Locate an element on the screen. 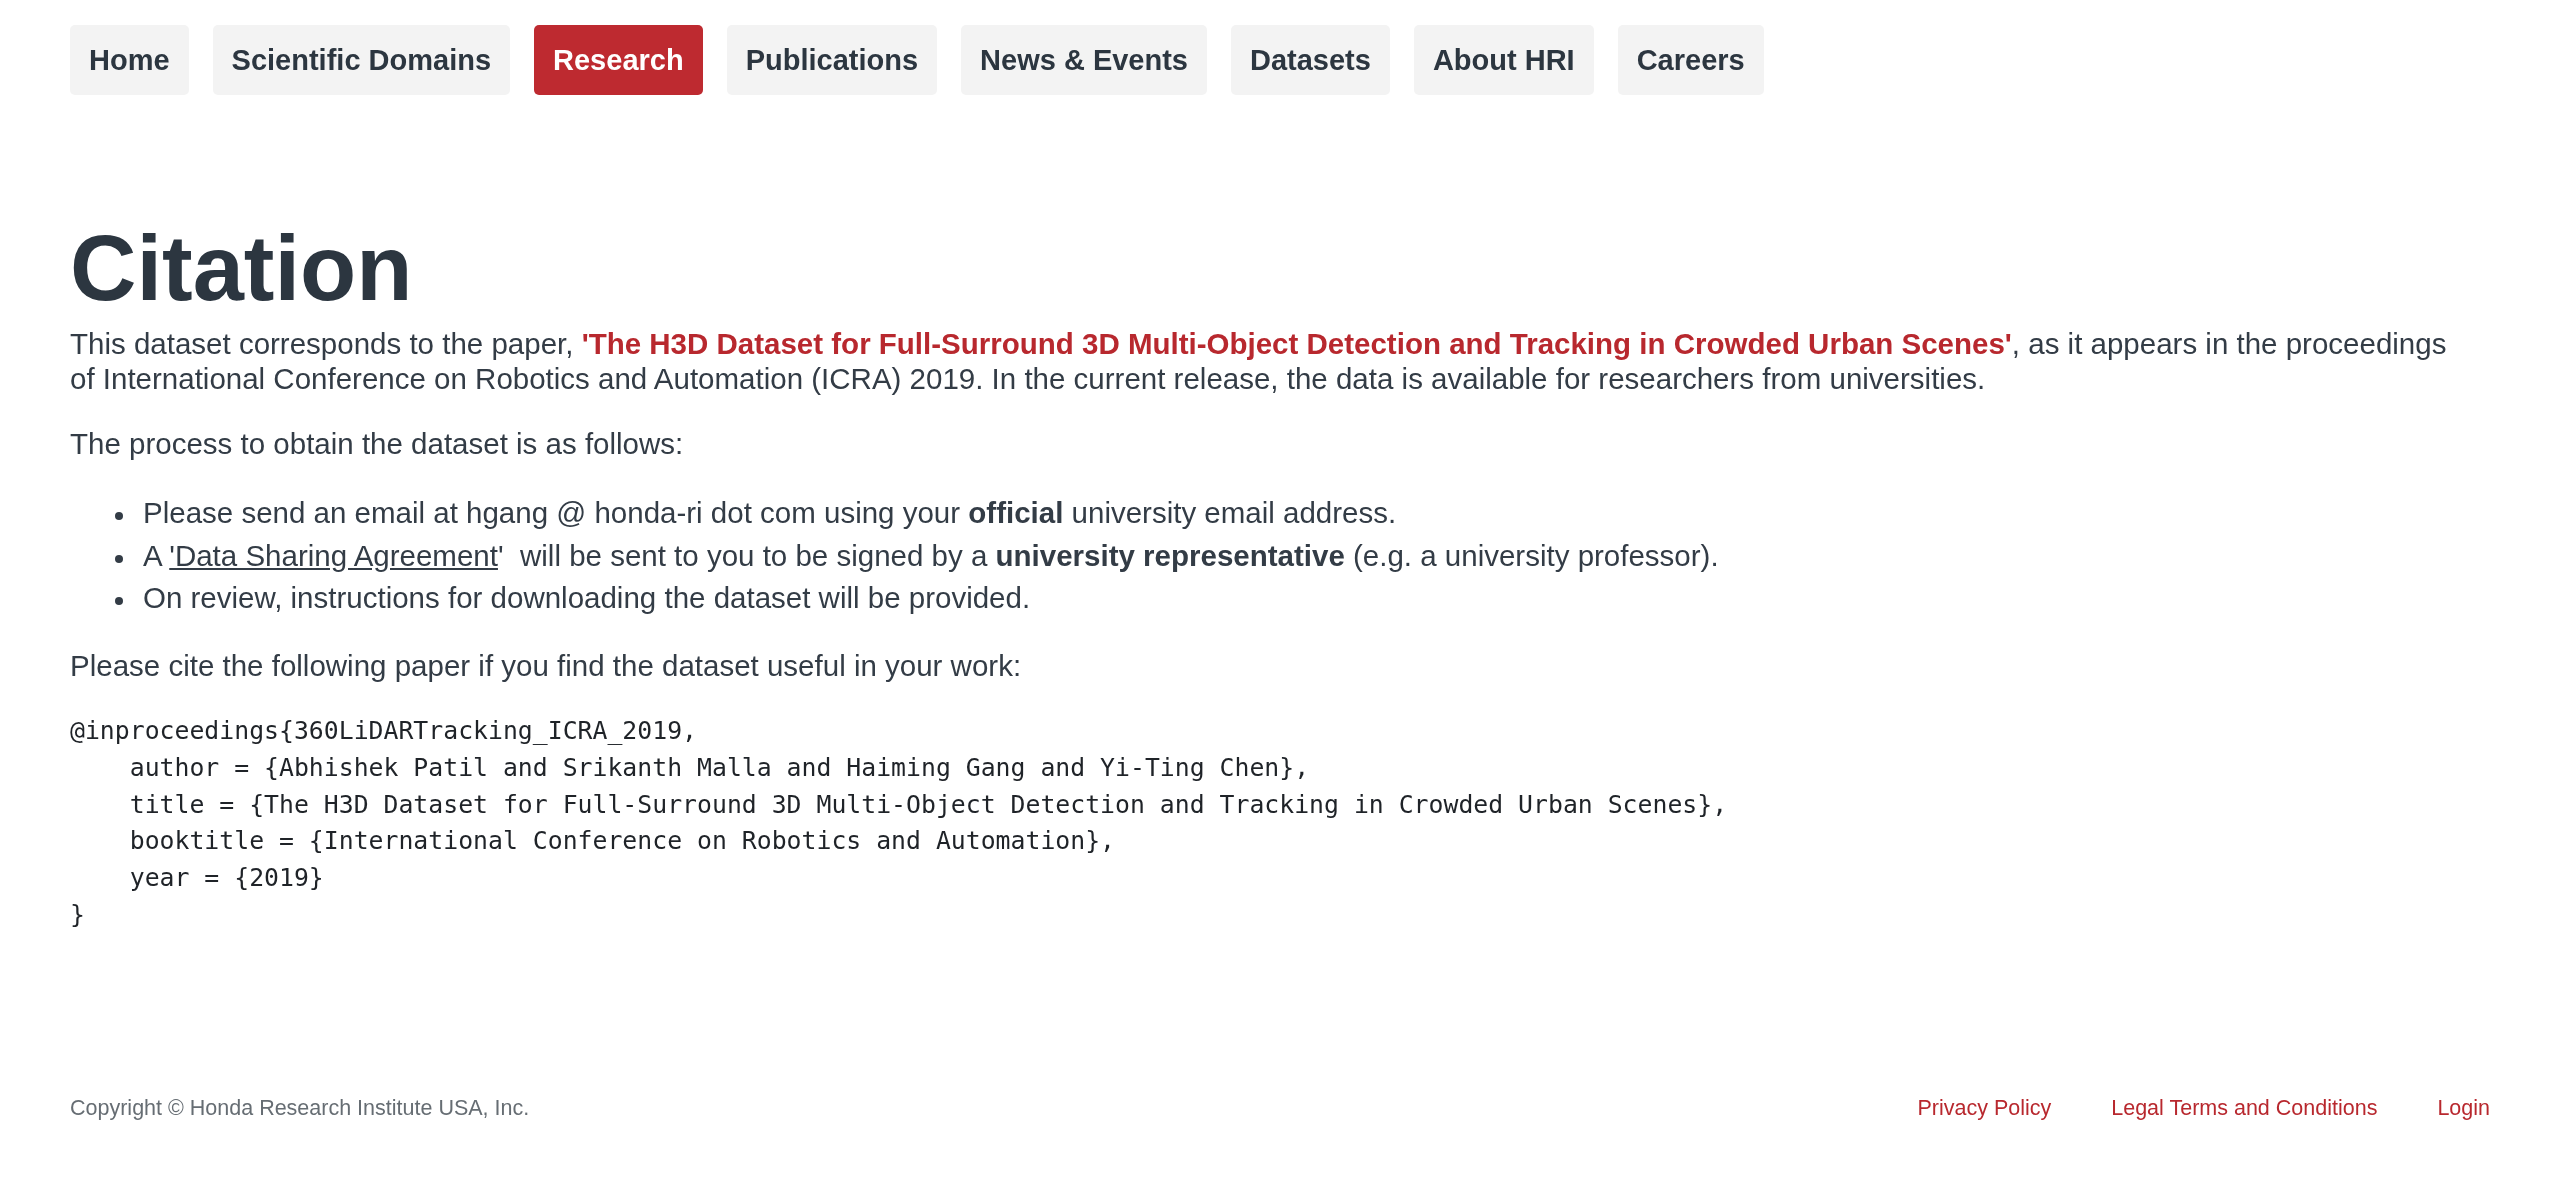 This screenshot has height=1189, width=2560. nav-tab: About HRI is located at coordinates (1503, 60).